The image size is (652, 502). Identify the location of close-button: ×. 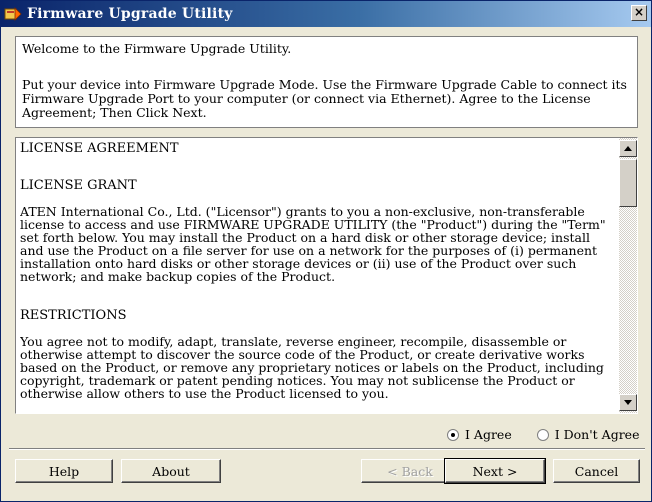
(639, 13).